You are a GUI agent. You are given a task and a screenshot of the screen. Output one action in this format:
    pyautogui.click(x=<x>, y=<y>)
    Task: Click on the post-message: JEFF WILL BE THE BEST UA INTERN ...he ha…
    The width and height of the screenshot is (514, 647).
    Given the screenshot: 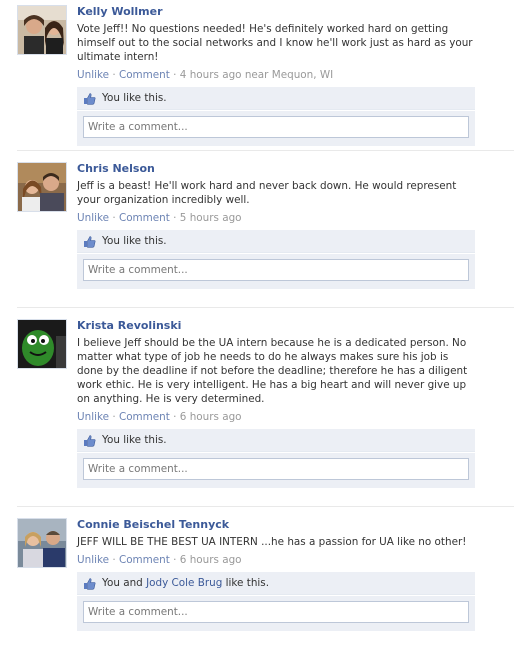 What is the action you would take?
    pyautogui.click(x=272, y=542)
    